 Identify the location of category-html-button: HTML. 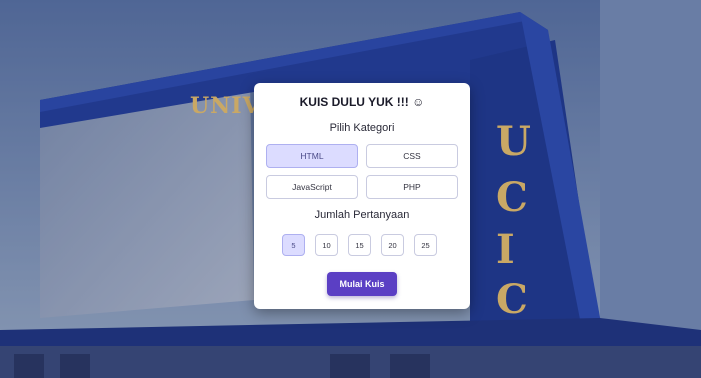
(312, 156).